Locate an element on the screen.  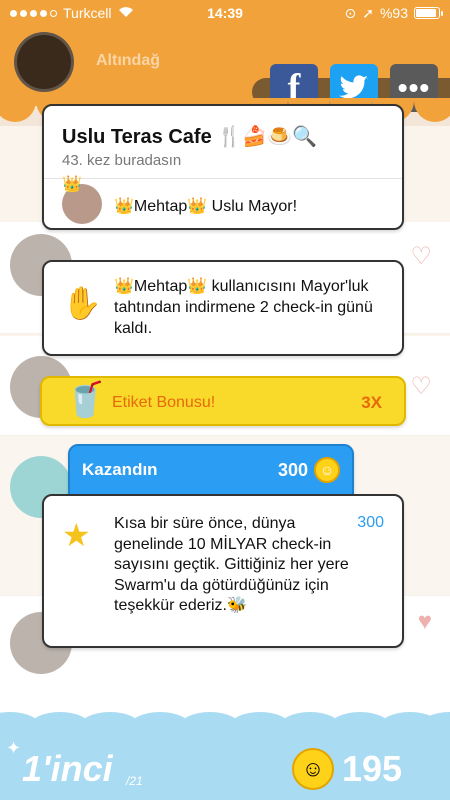
location-icon: ➚ is located at coordinates (368, 12).